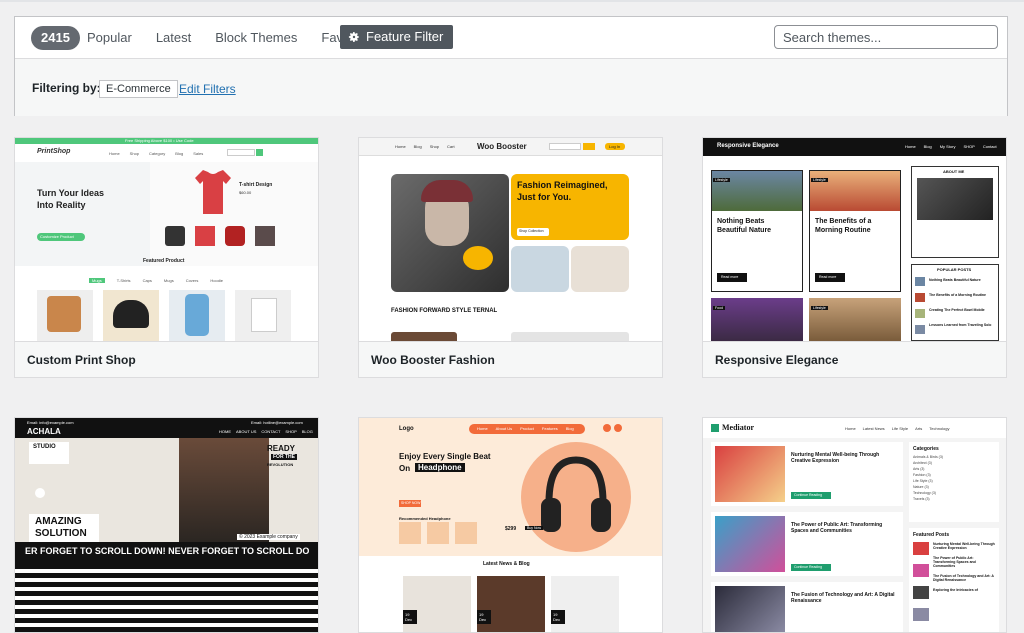  What do you see at coordinates (417, 146) in the screenshot?
I see `preview-nav-item: Blog` at bounding box center [417, 146].